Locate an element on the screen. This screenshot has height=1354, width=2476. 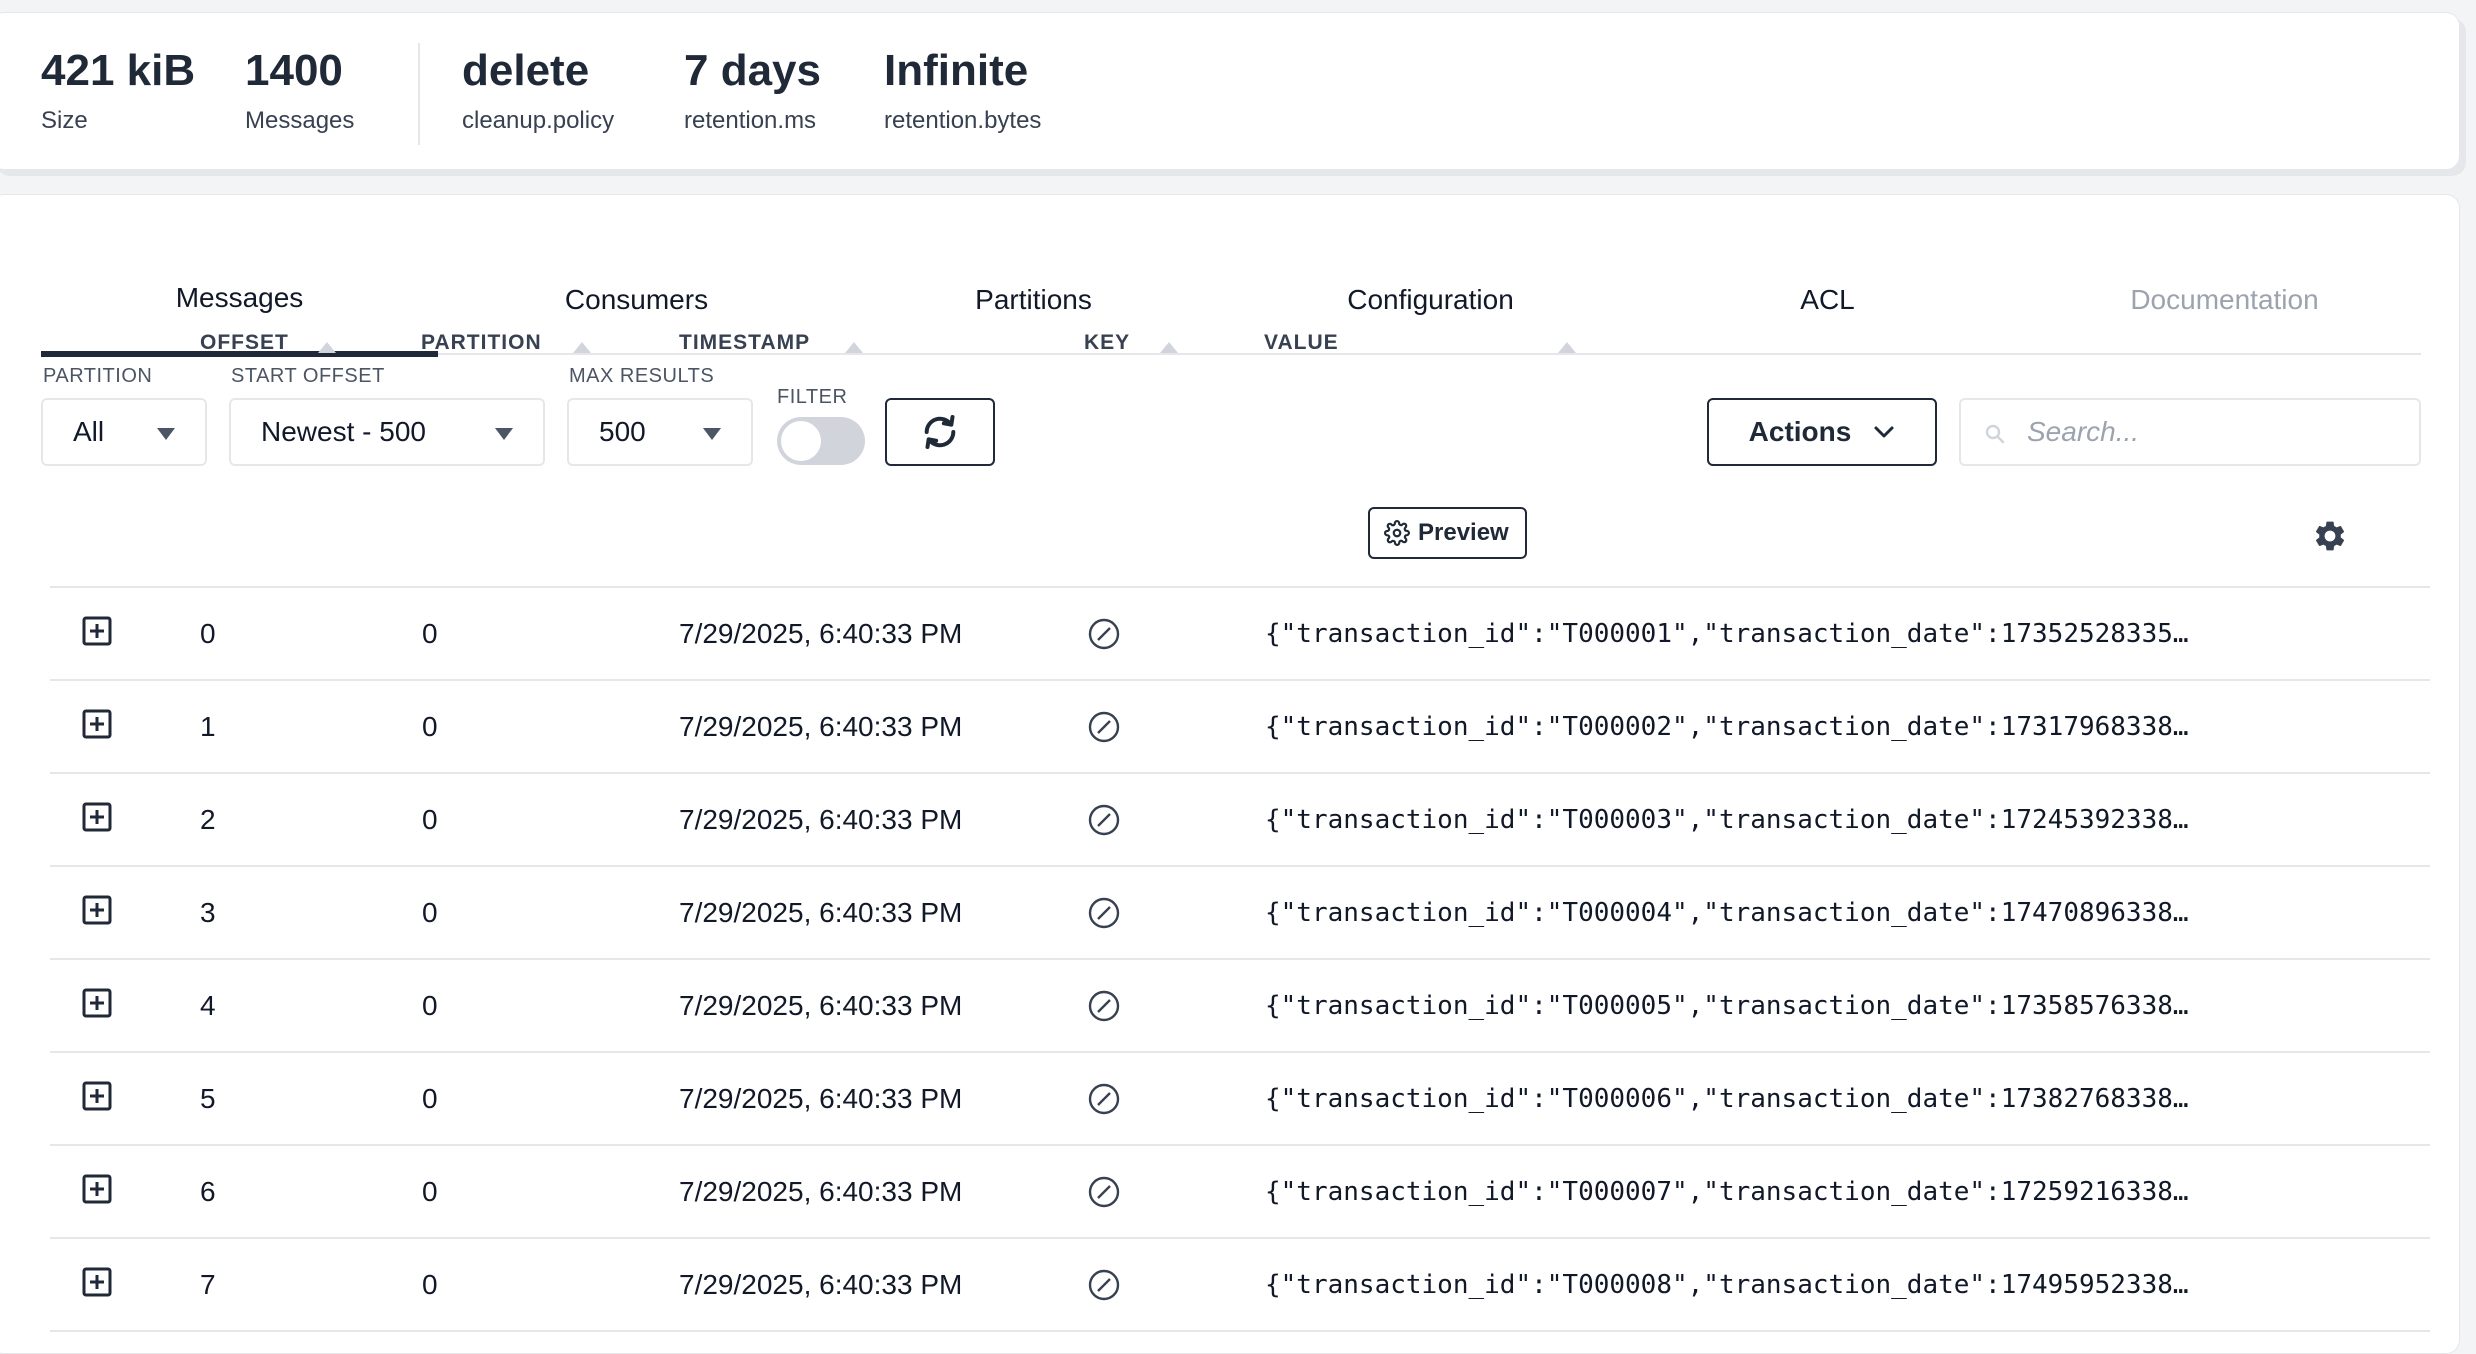
search-input is located at coordinates (2207, 432).